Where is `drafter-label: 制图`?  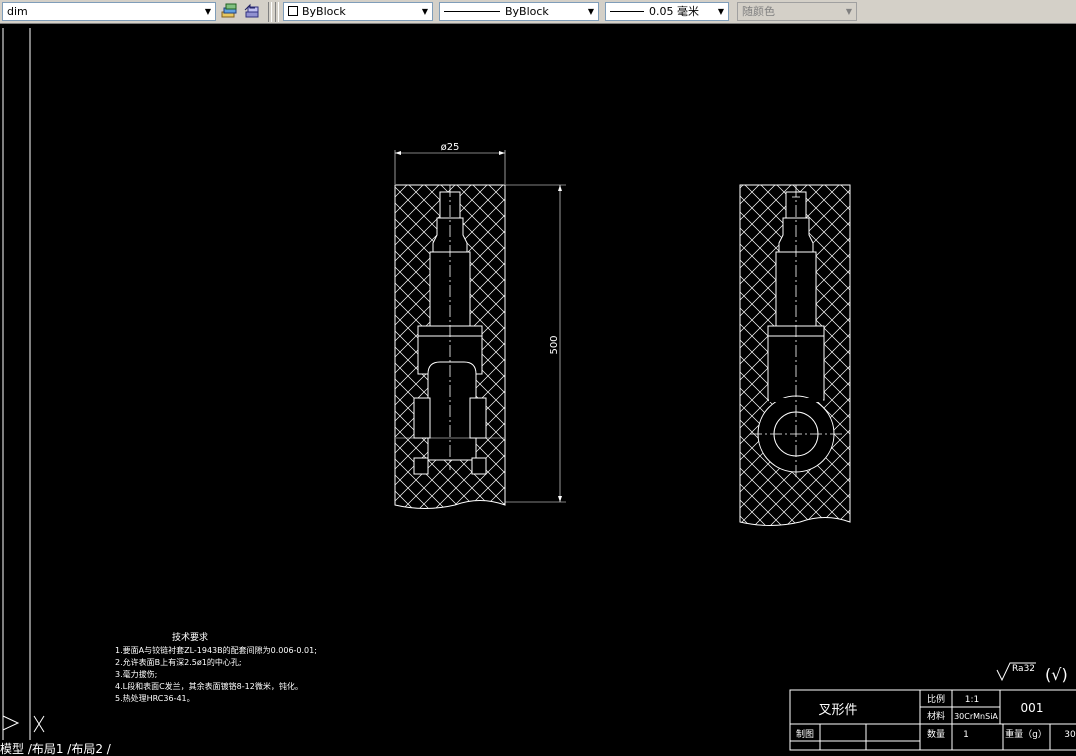
drafter-label: 制图 is located at coordinates (805, 734).